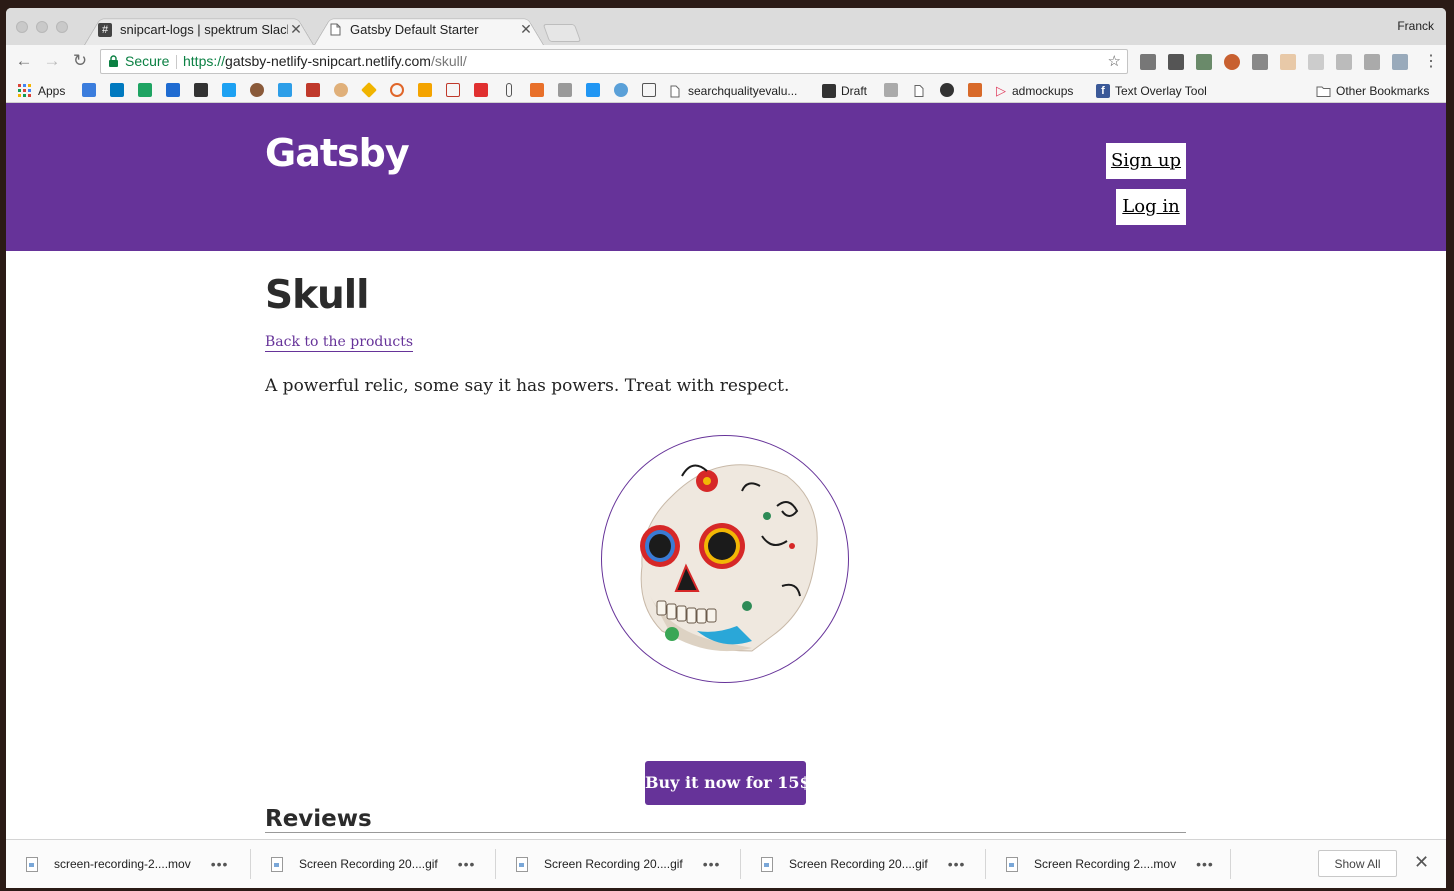  I want to click on site-brand: Gatsby, so click(337, 153).